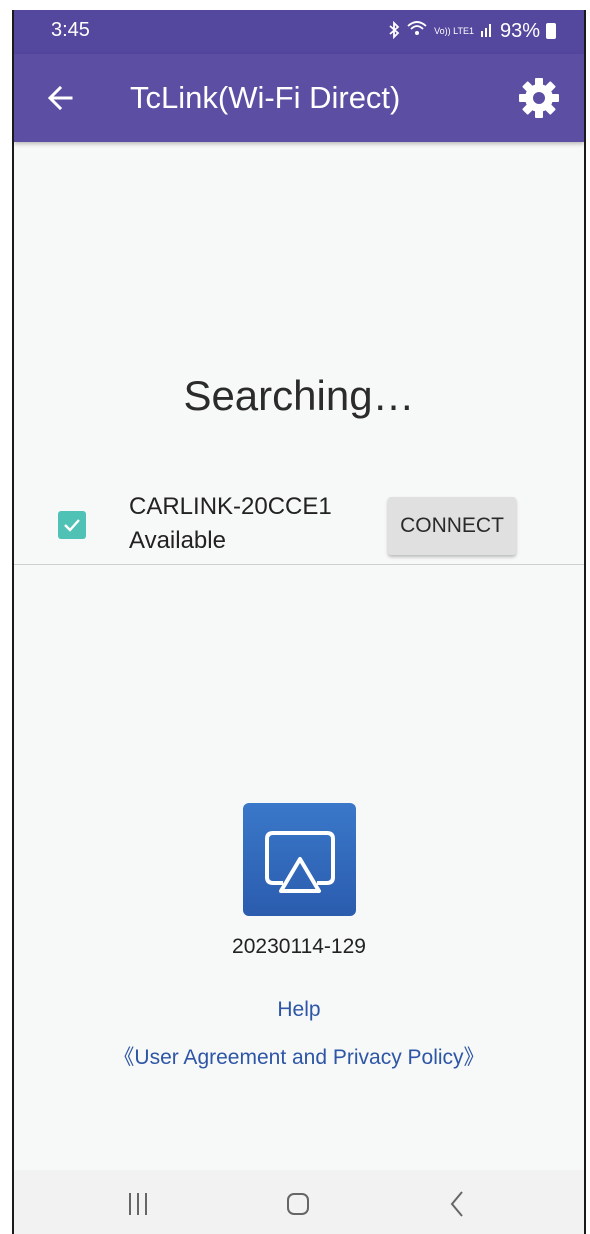 The height and width of the screenshot is (1234, 590). I want to click on back-button, so click(60, 98).